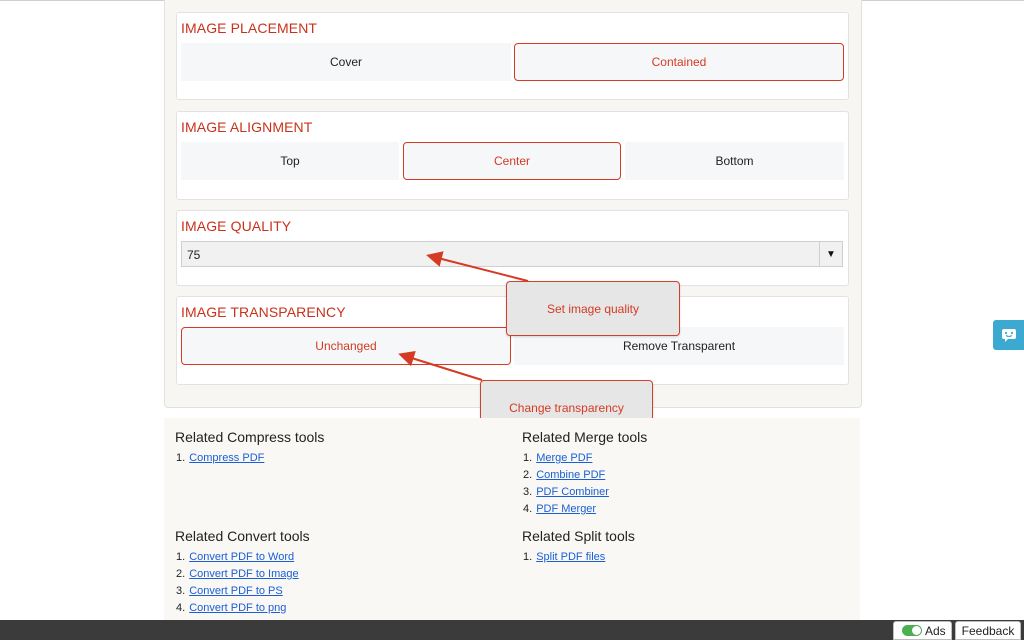 This screenshot has width=1024, height=640. What do you see at coordinates (512, 161) in the screenshot?
I see `alignment-center-button: Center` at bounding box center [512, 161].